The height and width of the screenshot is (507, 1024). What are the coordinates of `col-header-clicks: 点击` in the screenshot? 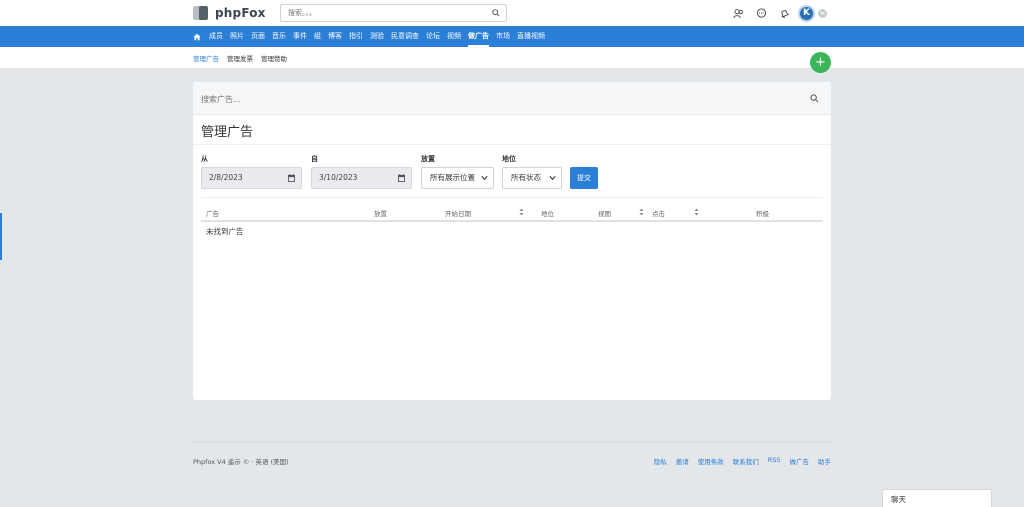 It's located at (658, 213).